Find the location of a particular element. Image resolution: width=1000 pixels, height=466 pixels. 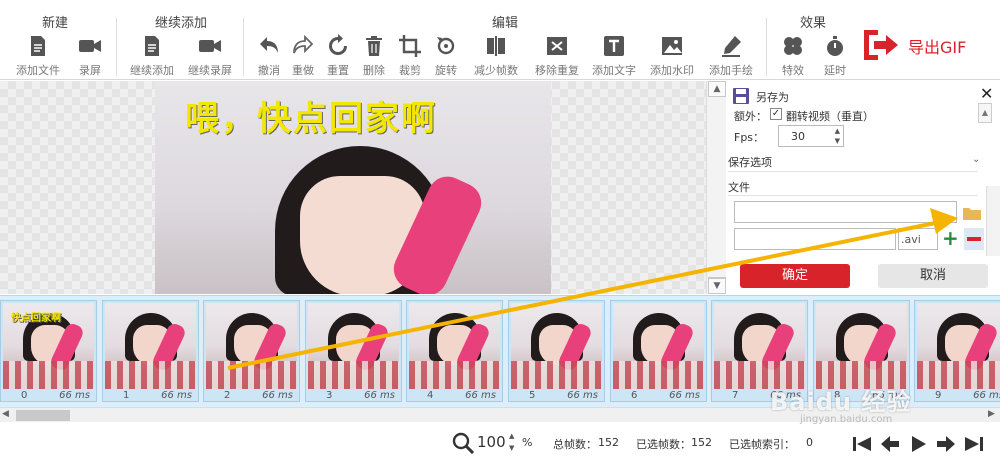

minus-icon is located at coordinates (974, 239).